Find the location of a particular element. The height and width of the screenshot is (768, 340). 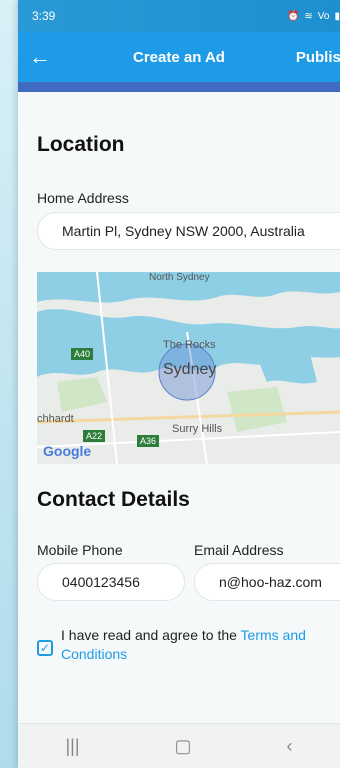

home-icon: ▢ is located at coordinates (183, 746).